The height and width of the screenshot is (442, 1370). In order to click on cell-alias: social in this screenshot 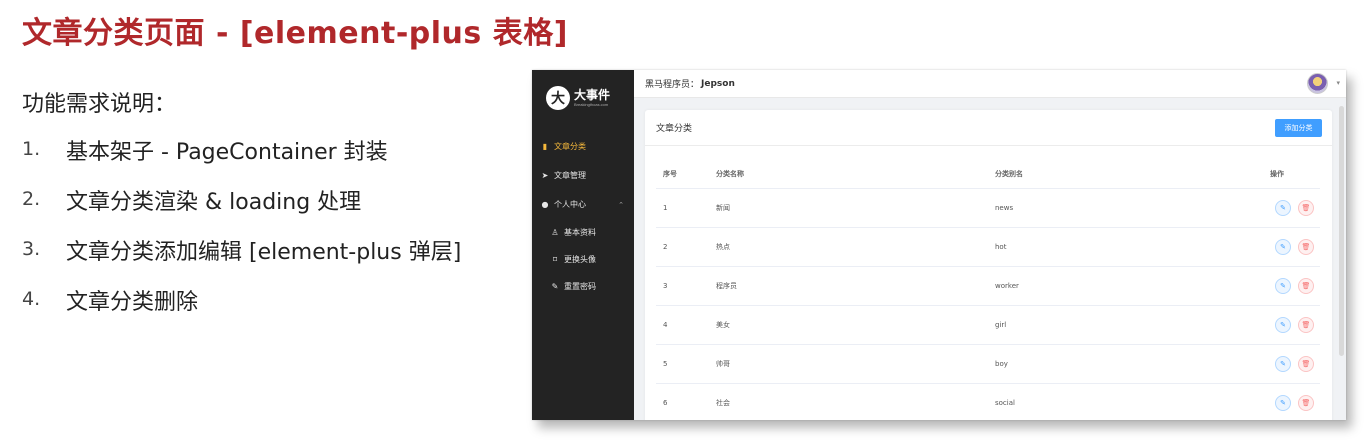, I will do `click(1005, 403)`.